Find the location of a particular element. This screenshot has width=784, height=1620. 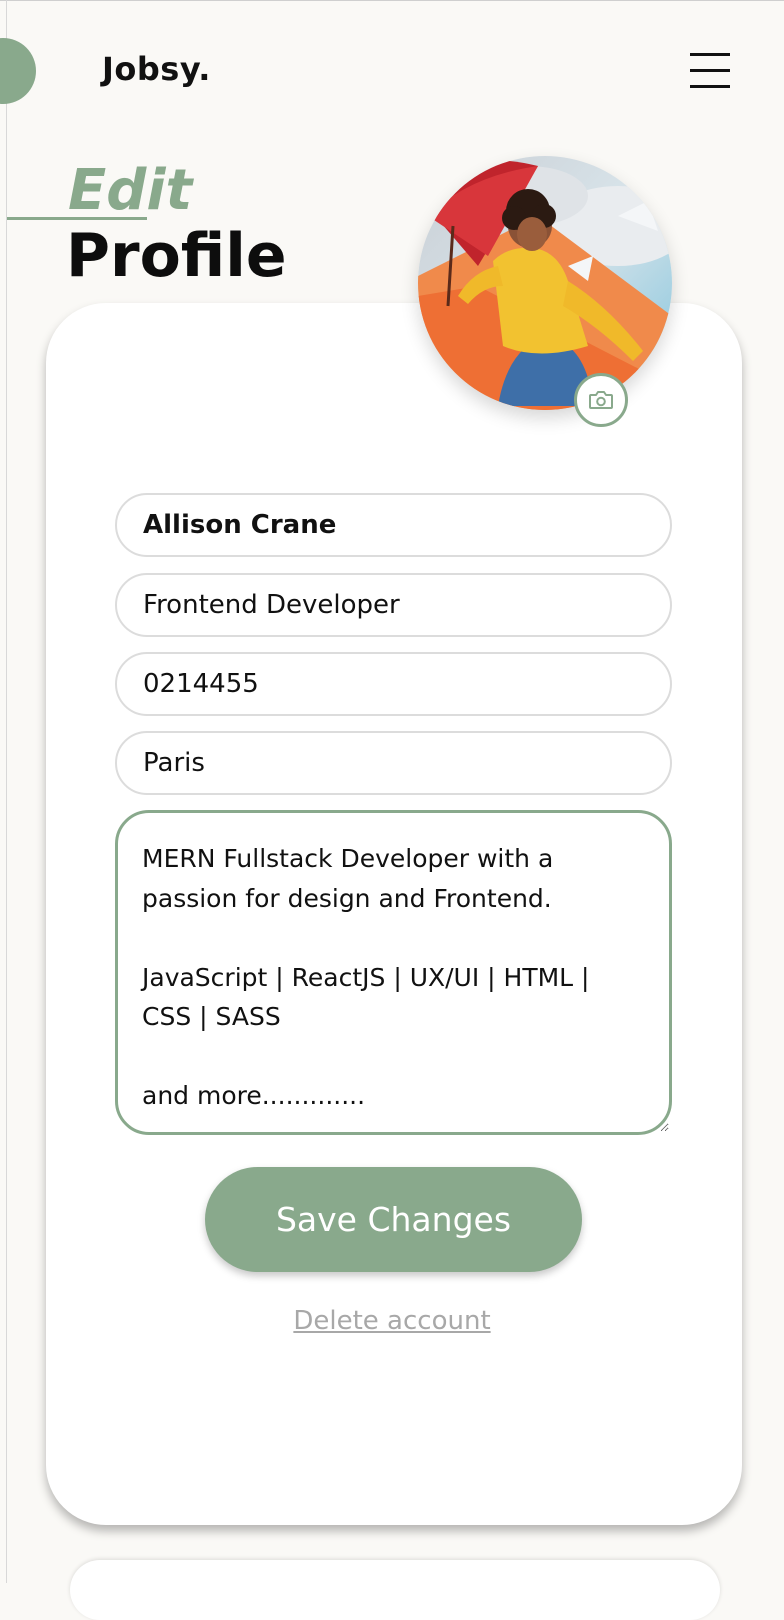

city-field is located at coordinates (393, 763).